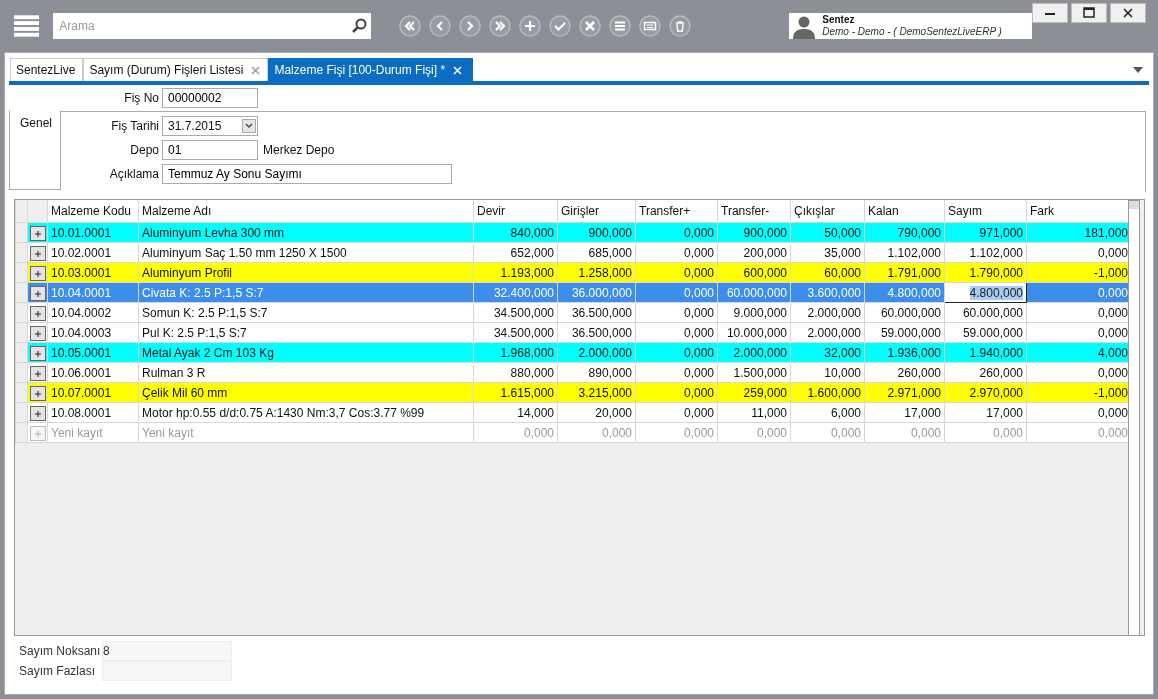  Describe the element at coordinates (1089, 13) in the screenshot. I see `maximize-button` at that location.